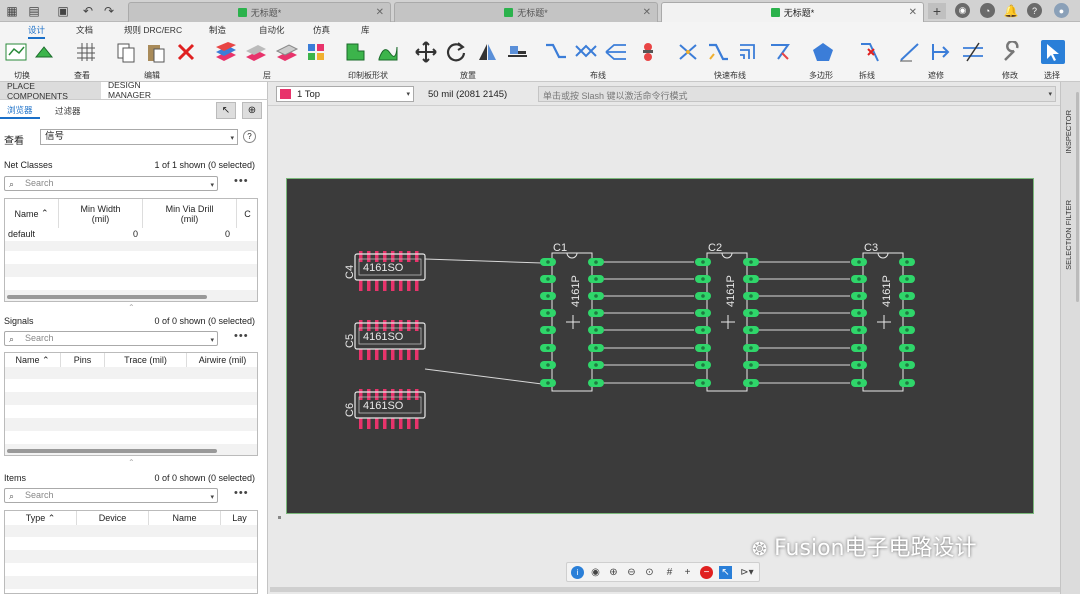 The image size is (1080, 594). What do you see at coordinates (1012, 52) in the screenshot?
I see `wrench-icon` at bounding box center [1012, 52].